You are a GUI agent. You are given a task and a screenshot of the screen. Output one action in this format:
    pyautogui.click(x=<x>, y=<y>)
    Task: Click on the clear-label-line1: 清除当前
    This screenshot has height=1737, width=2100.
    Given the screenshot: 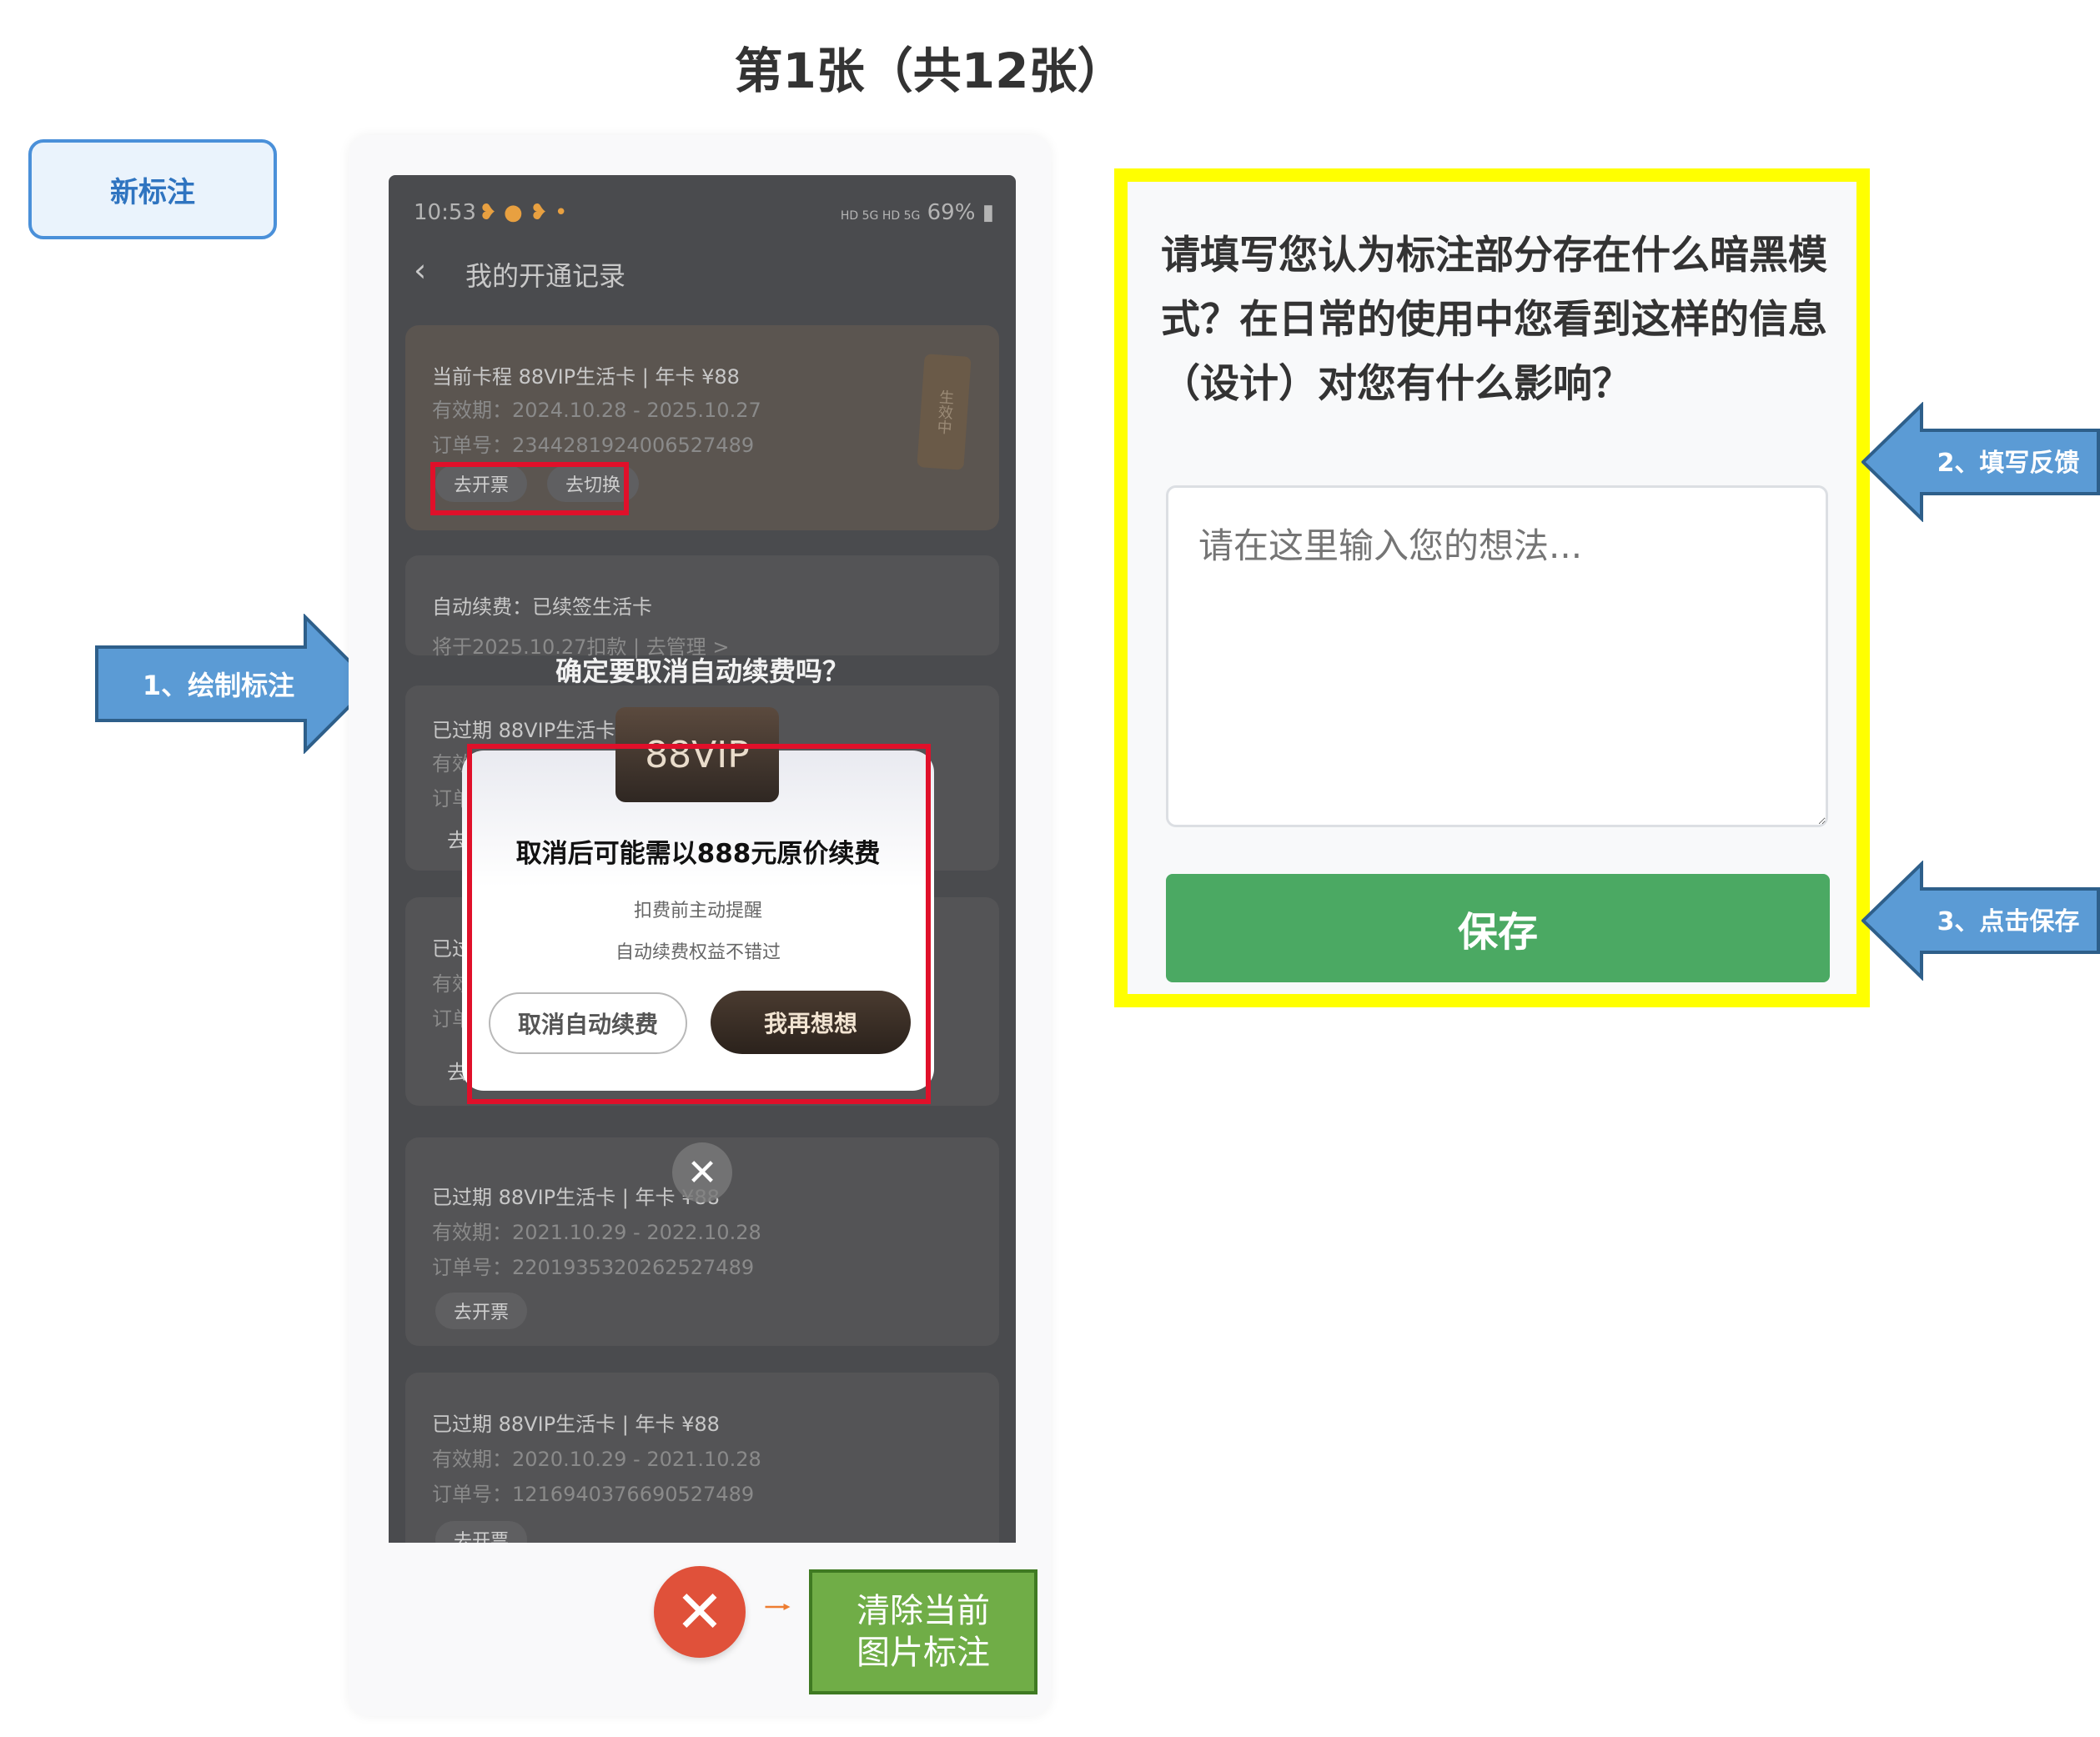 What is the action you would take?
    pyautogui.click(x=923, y=1611)
    